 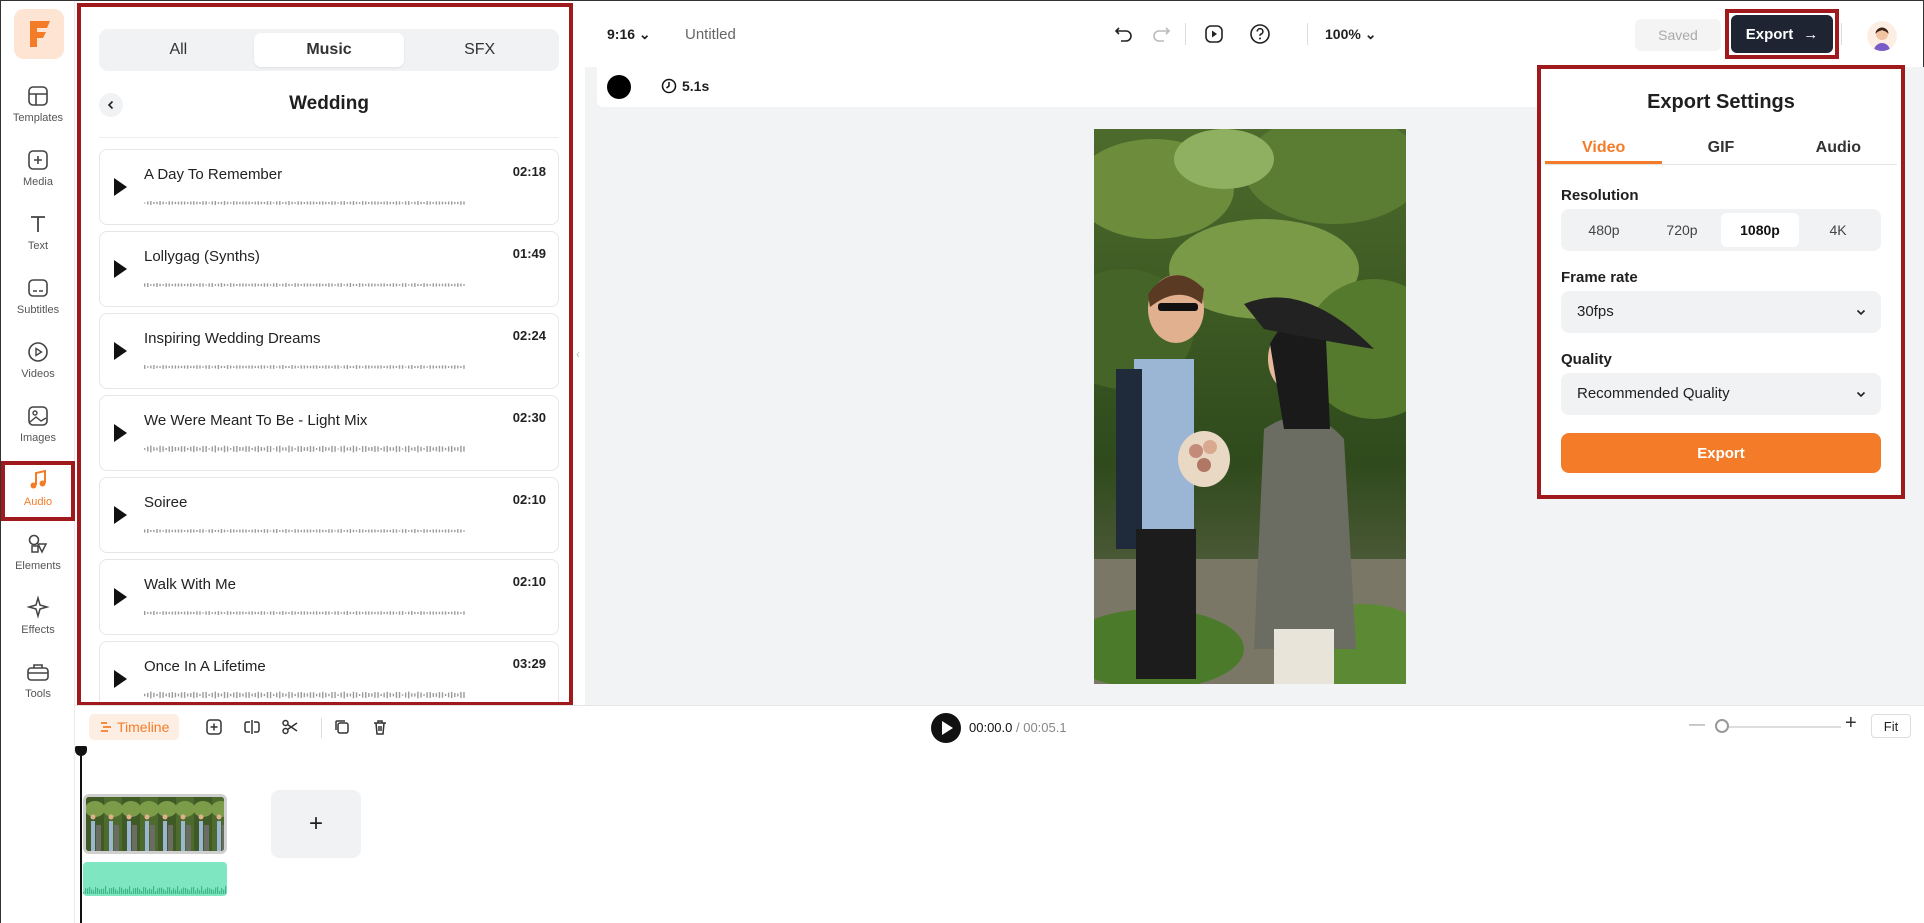 What do you see at coordinates (1861, 312) in the screenshot?
I see `chevron-down-icon` at bounding box center [1861, 312].